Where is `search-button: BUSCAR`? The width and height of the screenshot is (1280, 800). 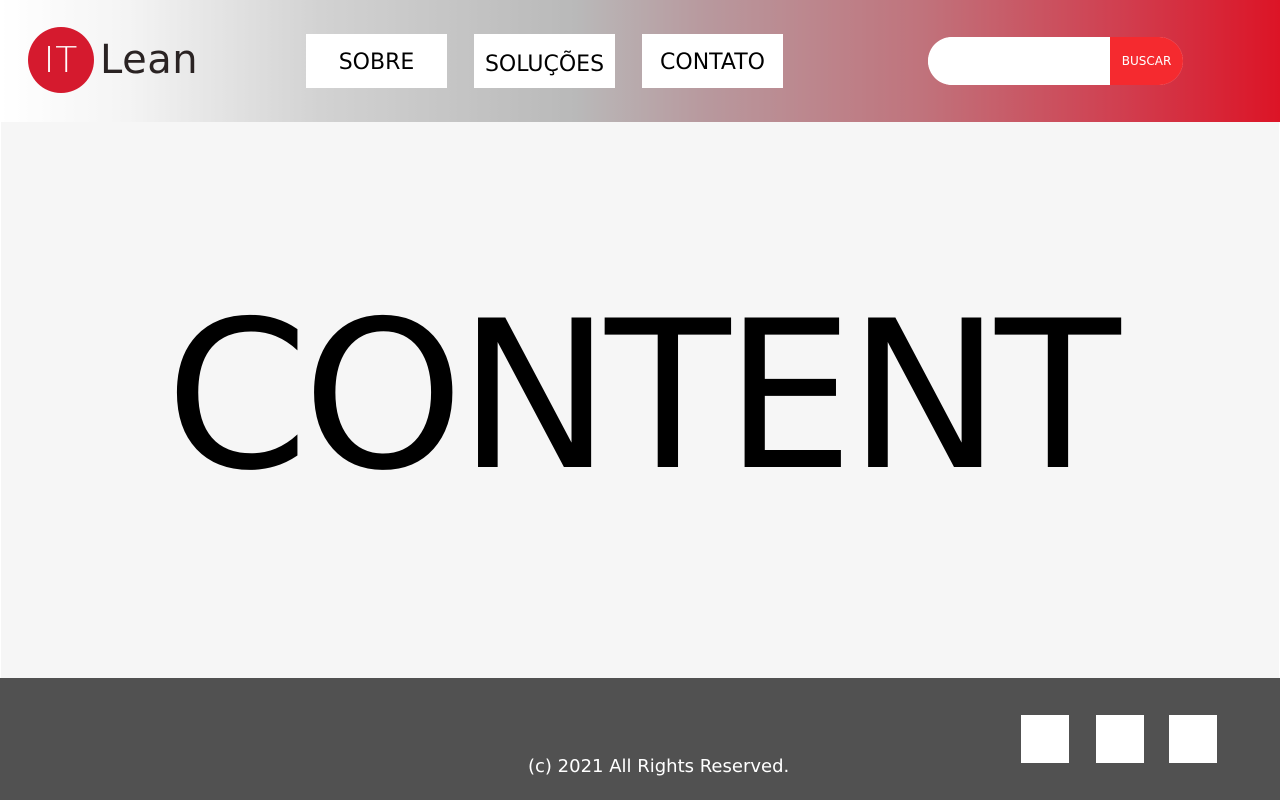 search-button: BUSCAR is located at coordinates (1146, 61).